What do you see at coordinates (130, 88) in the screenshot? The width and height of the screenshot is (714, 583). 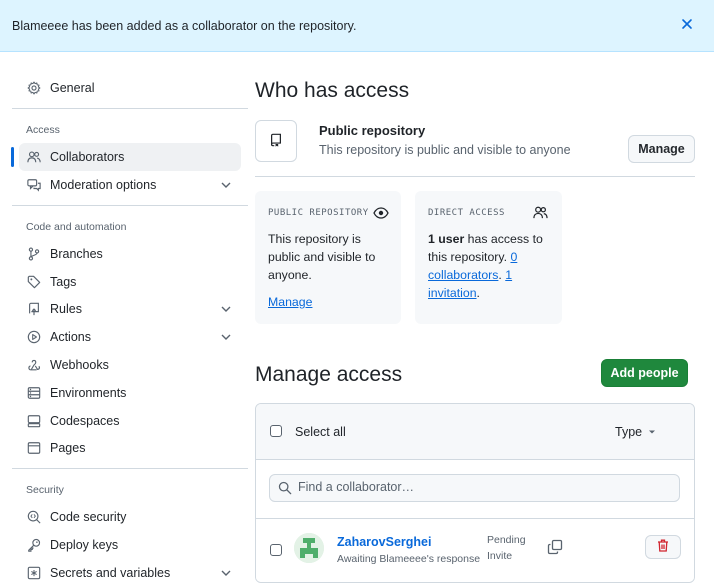 I see `sidebar-item-general: General` at bounding box center [130, 88].